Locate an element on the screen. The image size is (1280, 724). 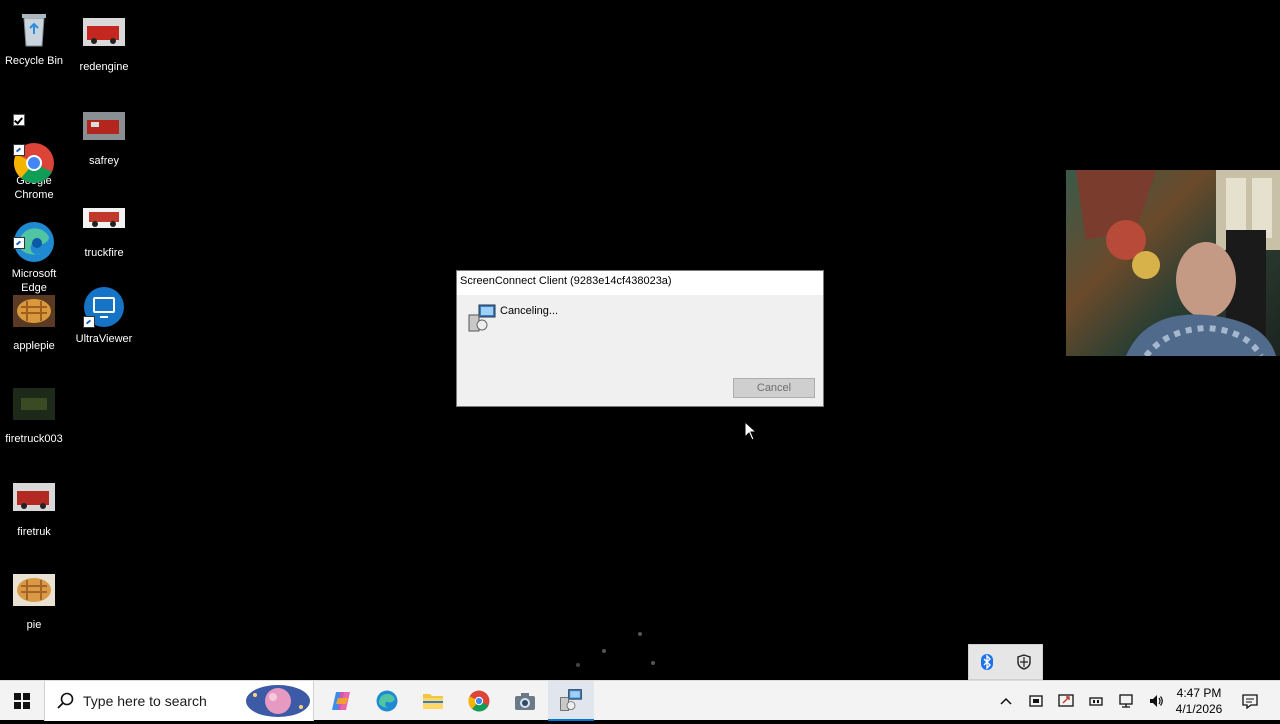
volume-icon is located at coordinates (1156, 701).